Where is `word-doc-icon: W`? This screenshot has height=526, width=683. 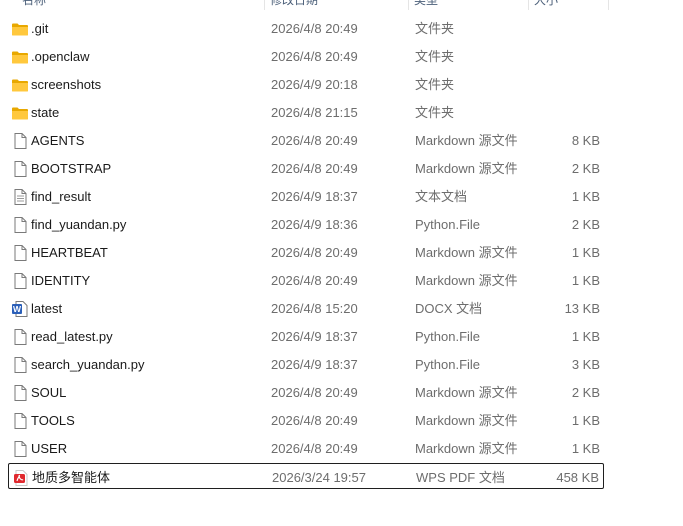
word-doc-icon: W is located at coordinates (20, 309).